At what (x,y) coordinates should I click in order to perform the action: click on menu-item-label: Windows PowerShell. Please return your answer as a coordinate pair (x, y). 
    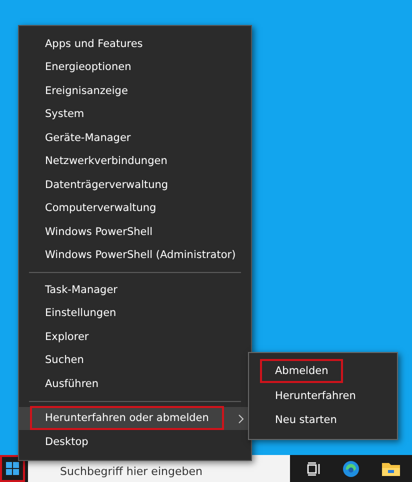
    Looking at the image, I should click on (99, 232).